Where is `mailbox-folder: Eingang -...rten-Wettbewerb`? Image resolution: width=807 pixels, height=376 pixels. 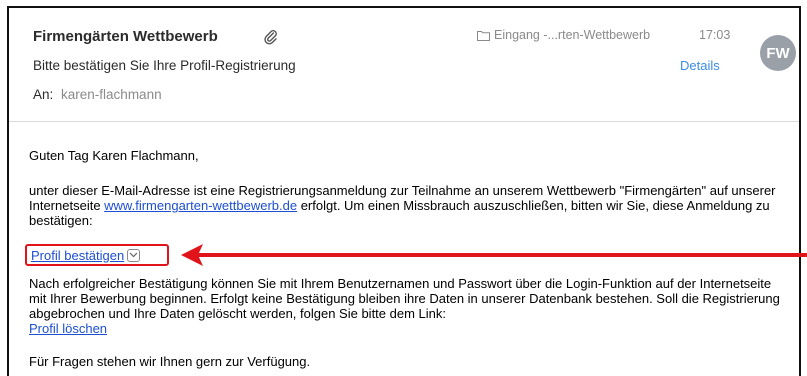
mailbox-folder: Eingang -...rten-Wettbewerb is located at coordinates (563, 35).